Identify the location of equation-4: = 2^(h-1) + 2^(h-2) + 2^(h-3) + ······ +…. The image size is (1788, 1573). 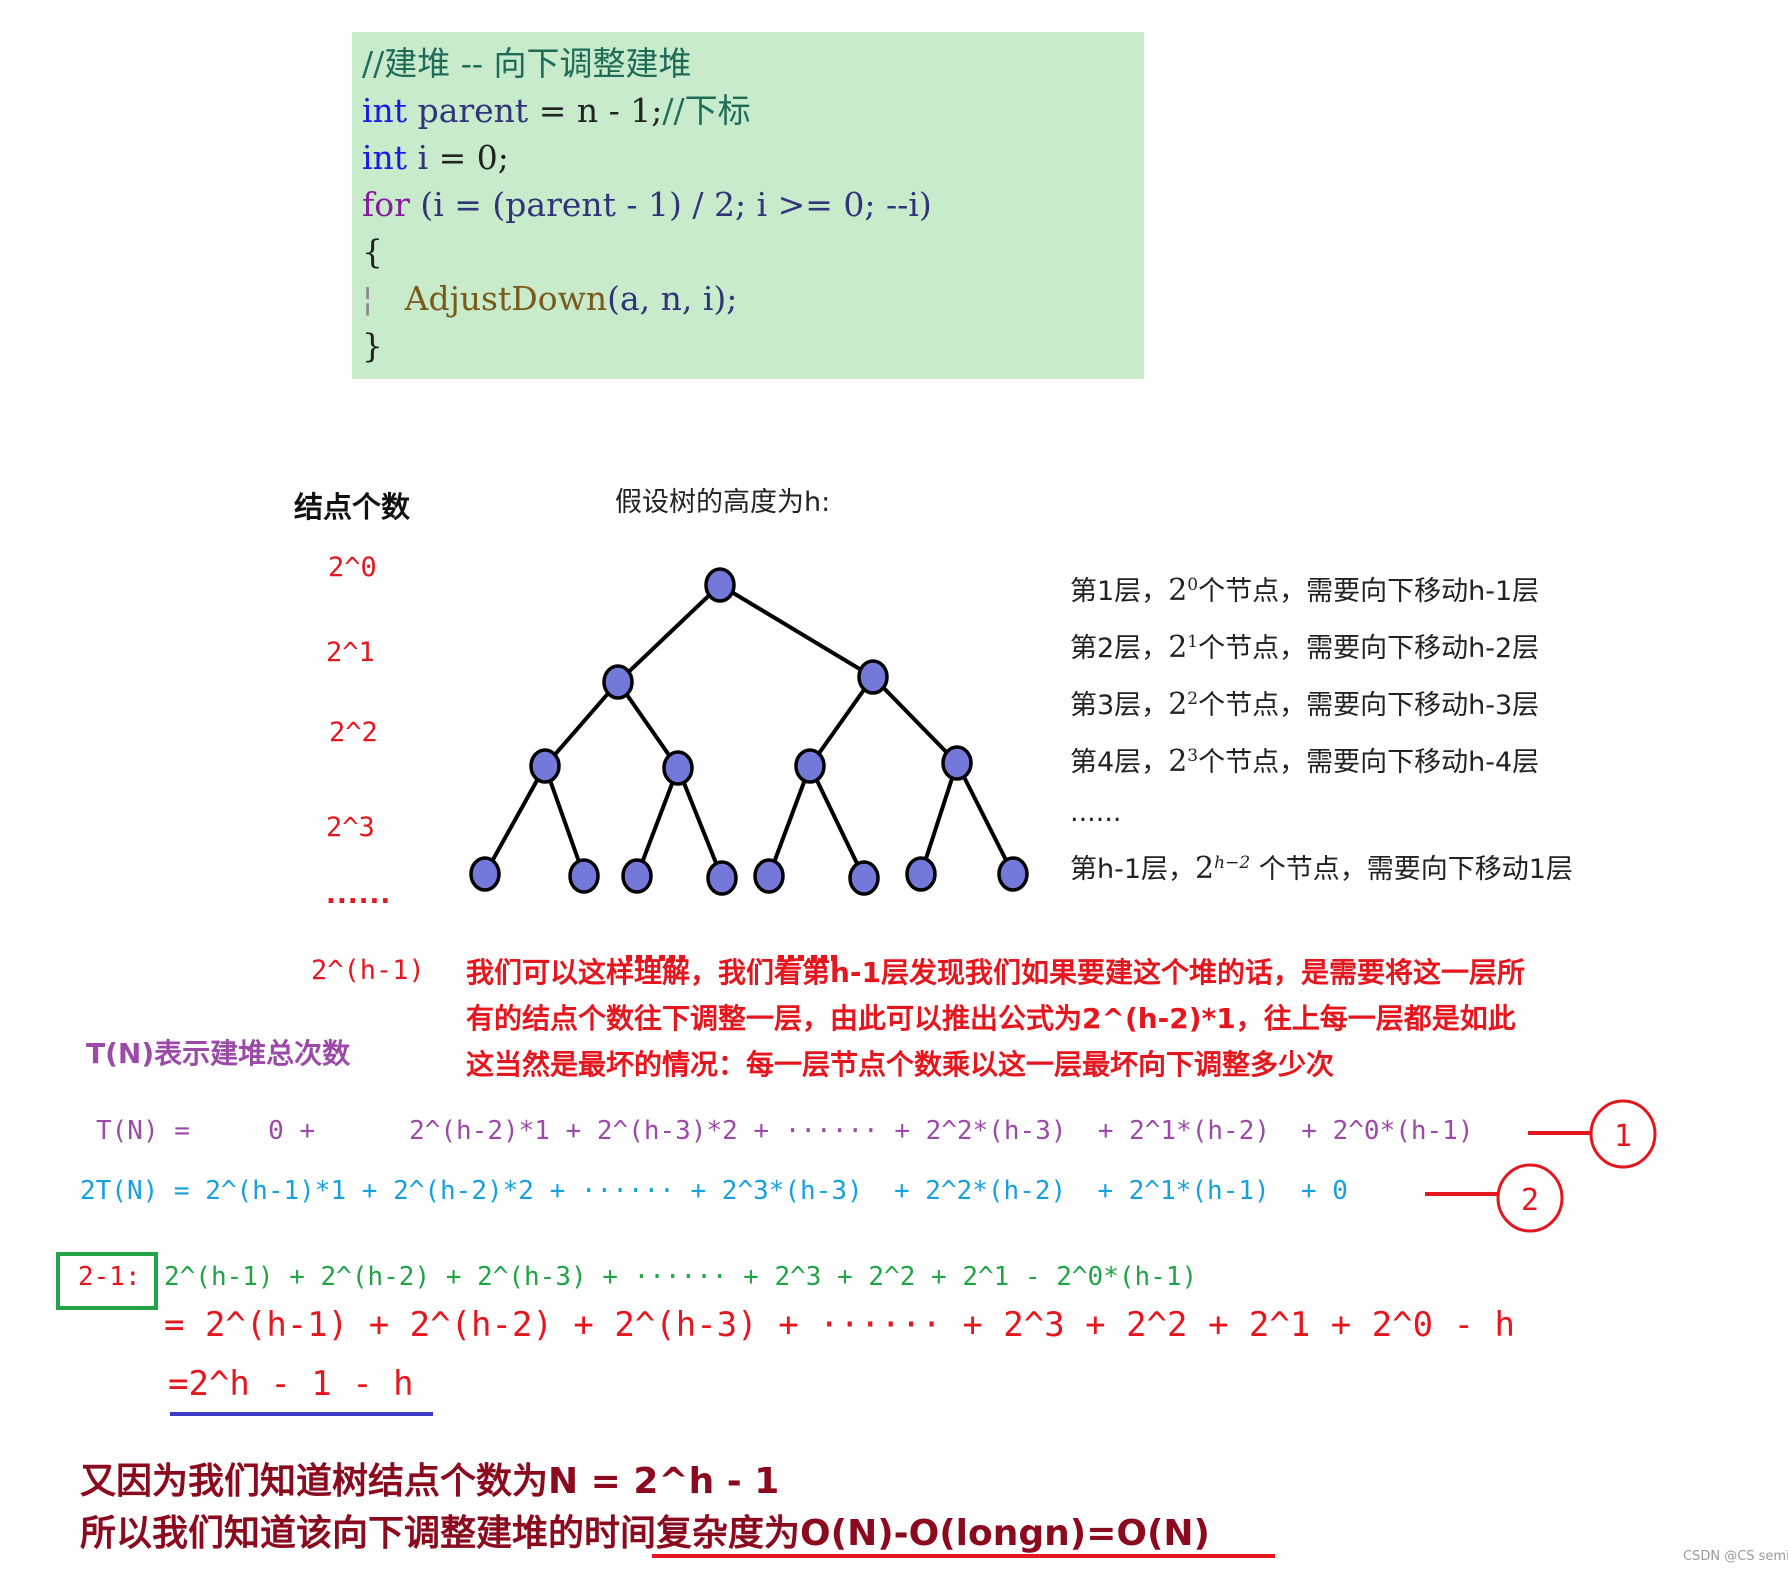
(840, 1325).